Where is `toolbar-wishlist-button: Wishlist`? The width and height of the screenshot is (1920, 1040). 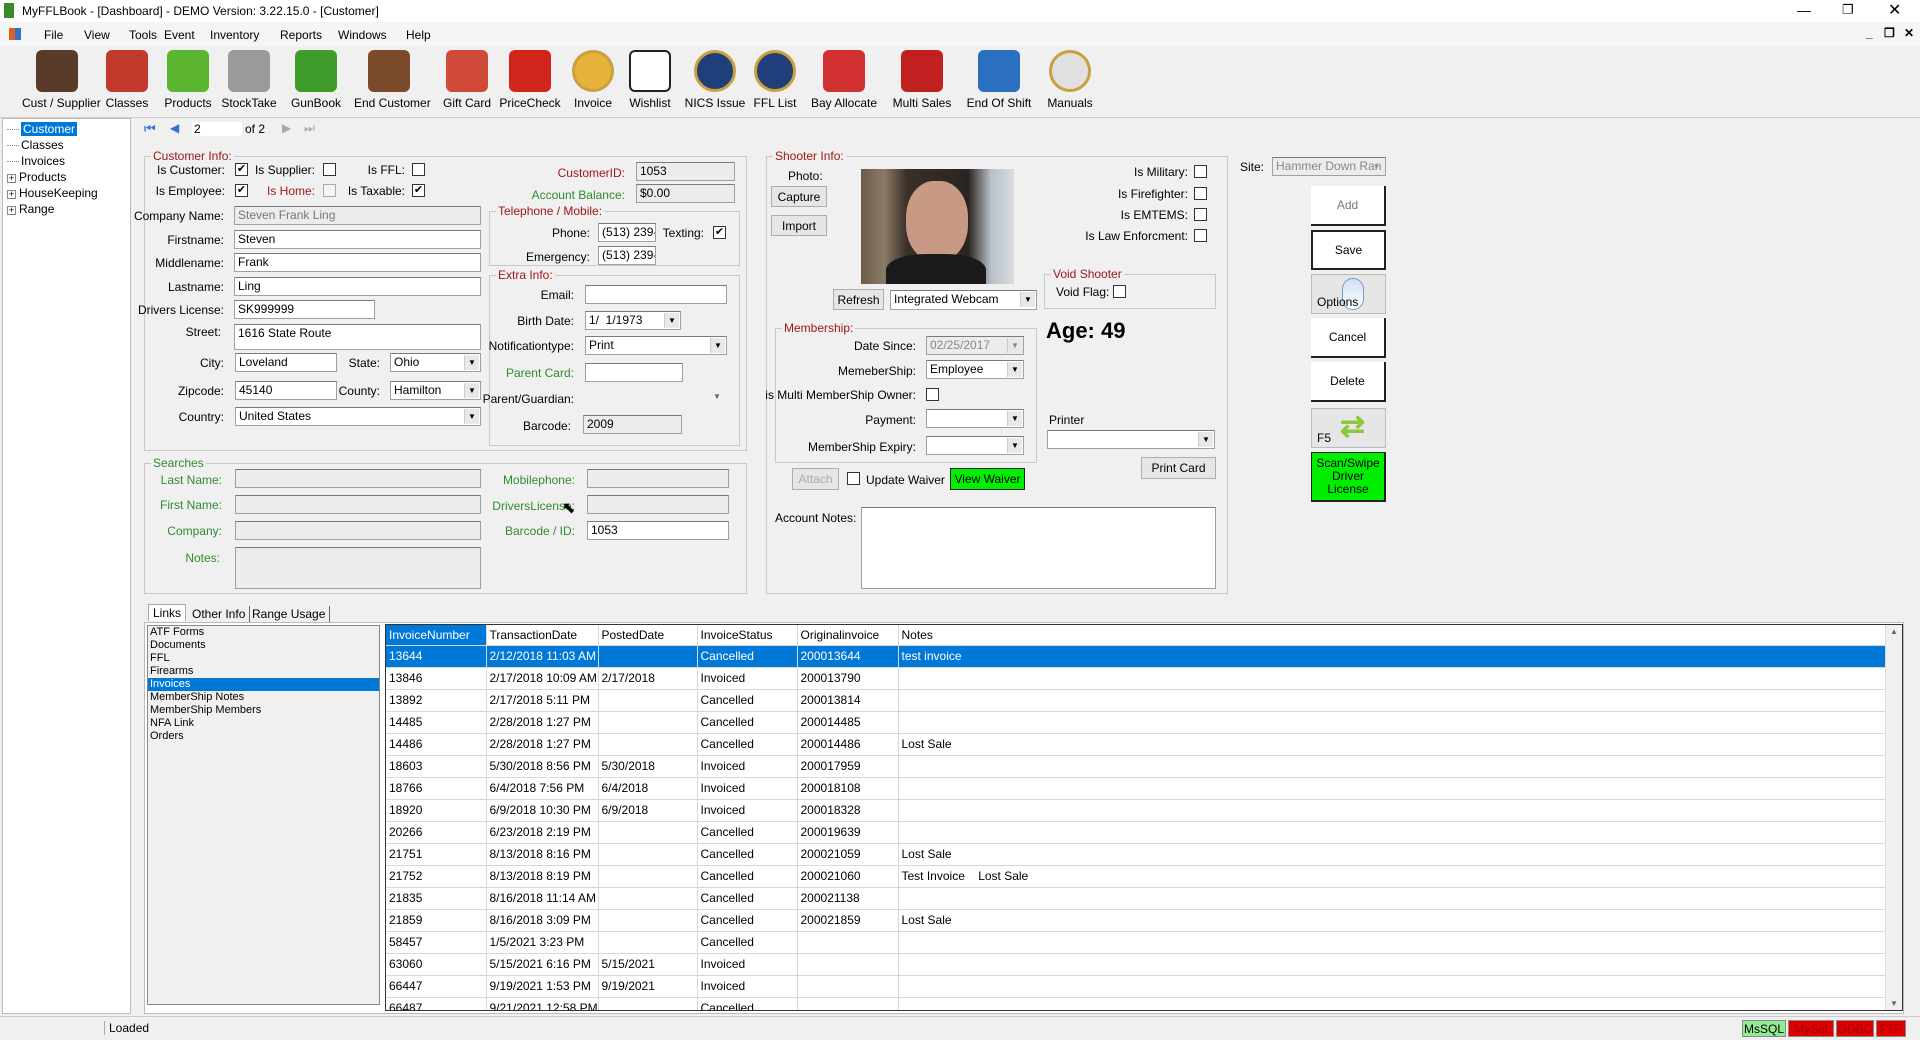 toolbar-wishlist-button: Wishlist is located at coordinates (650, 79).